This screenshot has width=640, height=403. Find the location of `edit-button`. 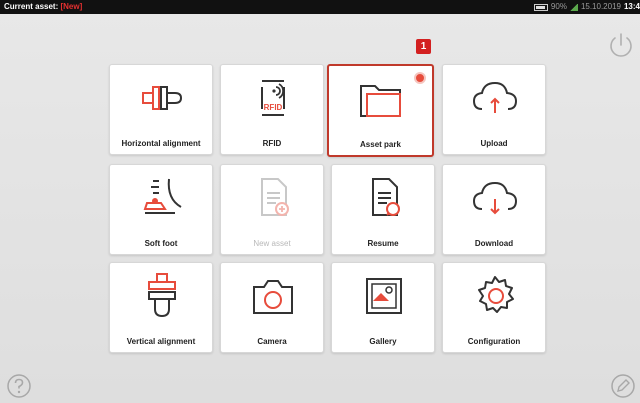

edit-button is located at coordinates (623, 386).